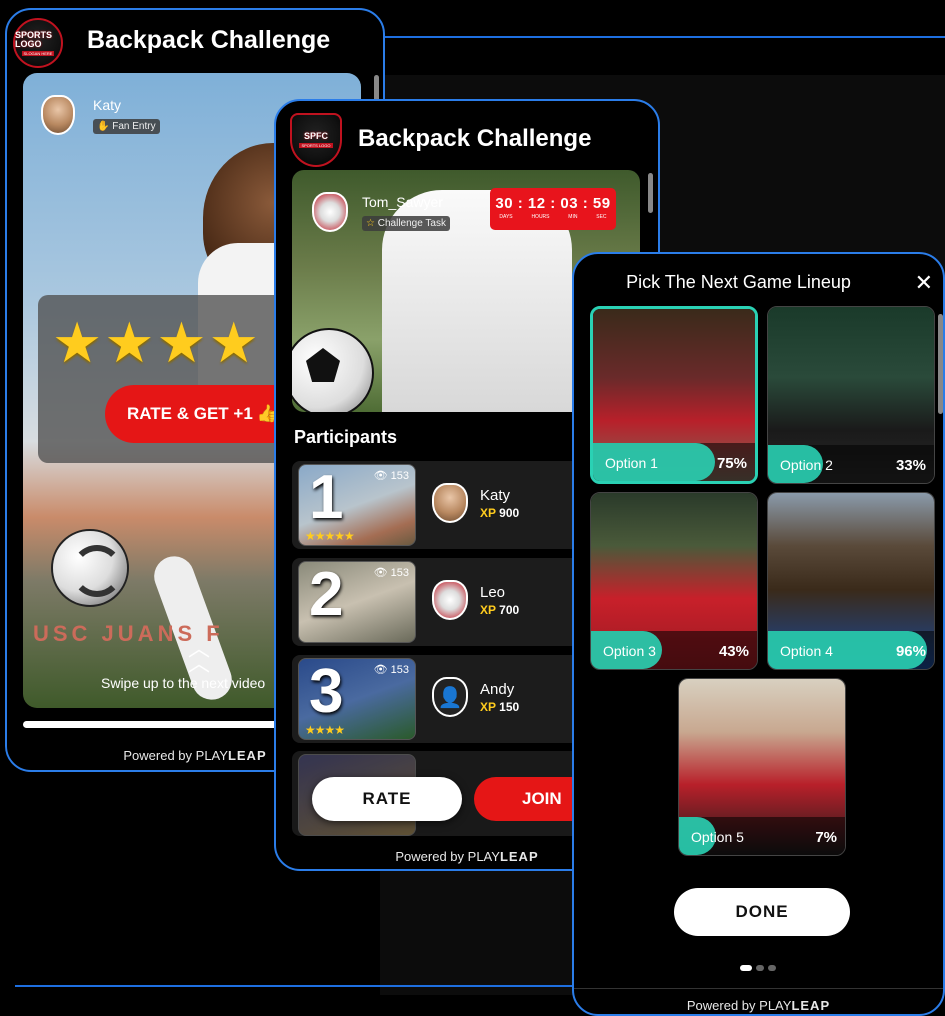 The height and width of the screenshot is (1016, 945). Describe the element at coordinates (497, 689) in the screenshot. I see `participant-name: Andy` at that location.